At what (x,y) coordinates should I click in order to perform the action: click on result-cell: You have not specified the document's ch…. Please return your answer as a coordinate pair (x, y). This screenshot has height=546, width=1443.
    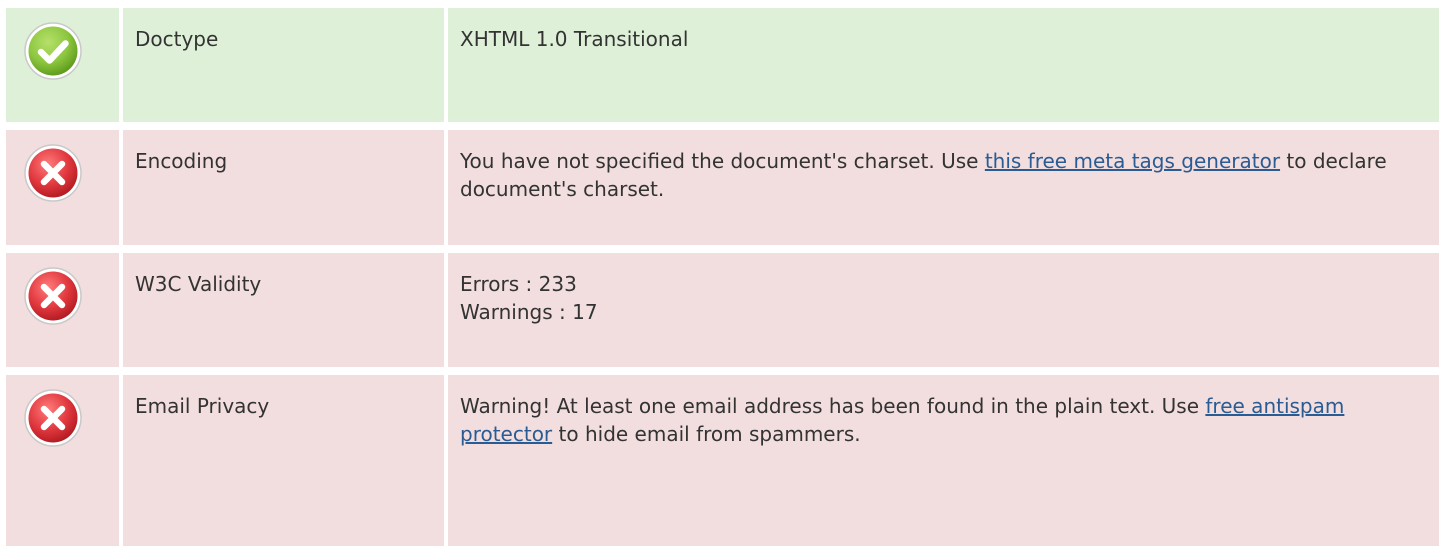
    Looking at the image, I should click on (943, 187).